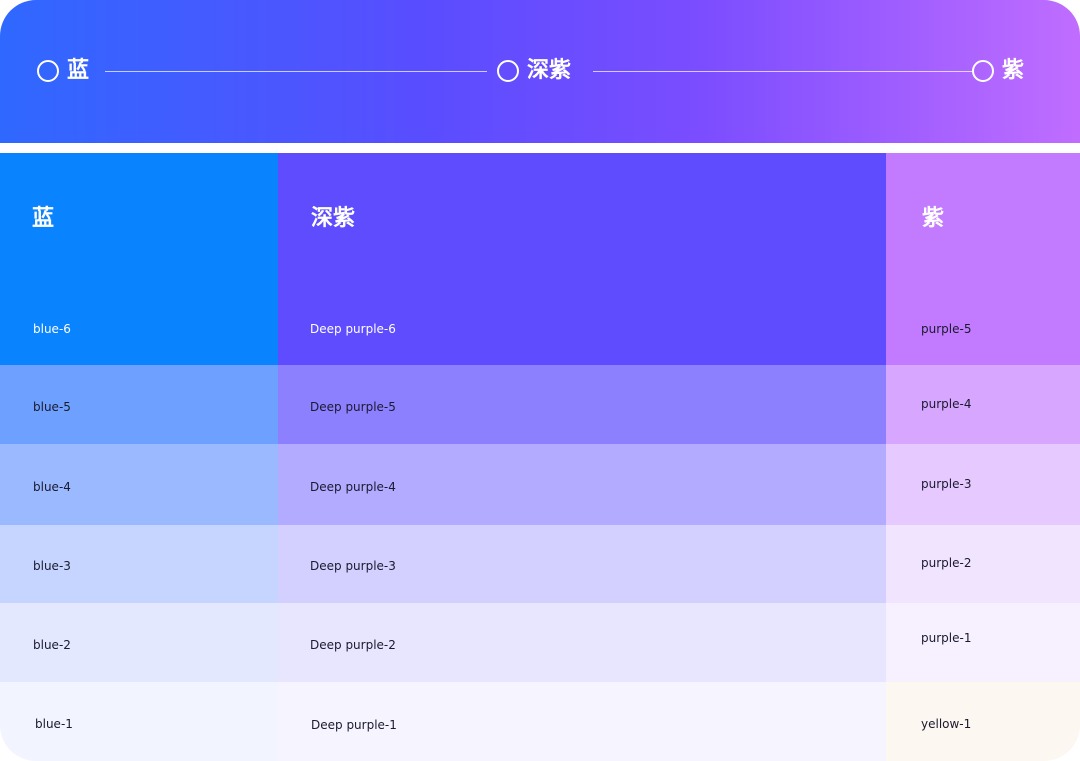  Describe the element at coordinates (139, 642) in the screenshot. I see `swatch-blue-2: blue-2` at that location.